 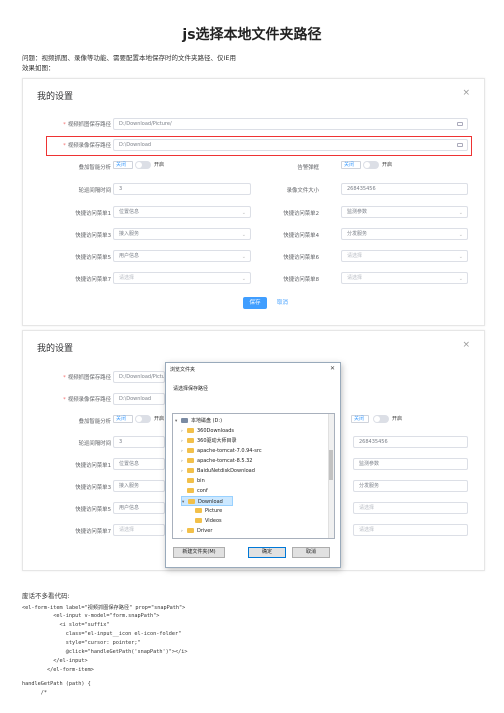 What do you see at coordinates (94, 422) in the screenshot?
I see `smart-analysis-label: 叠加智能分析` at bounding box center [94, 422].